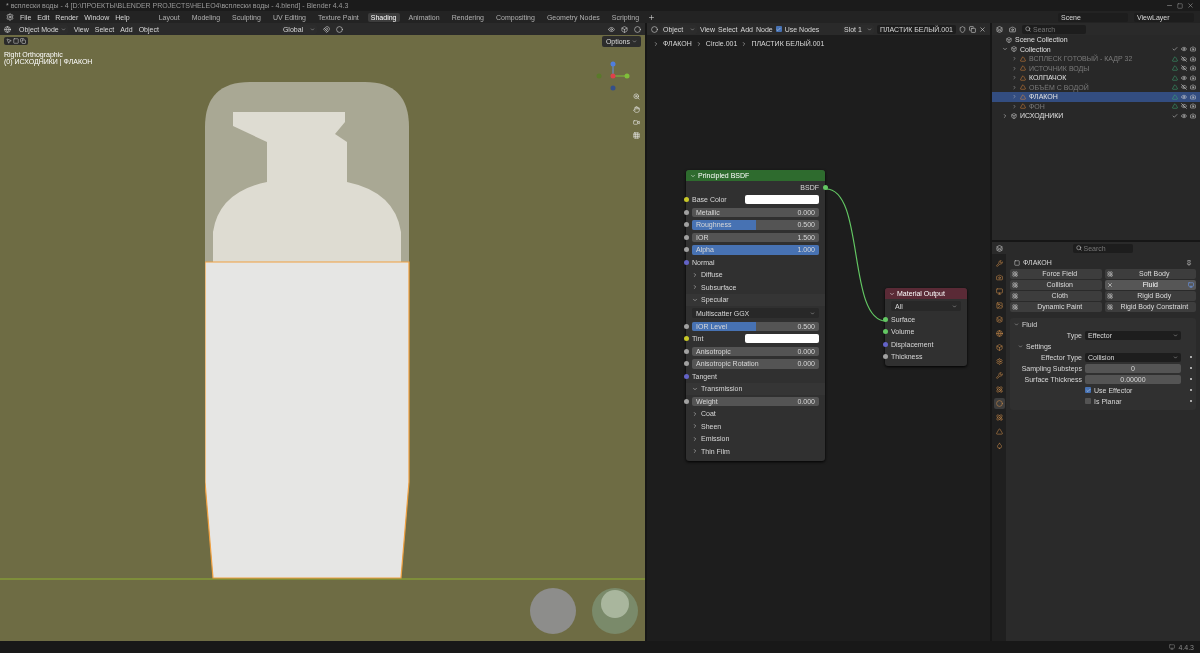 Image resolution: width=1200 pixels, height=653 pixels. I want to click on caret-icon, so click(812, 313).